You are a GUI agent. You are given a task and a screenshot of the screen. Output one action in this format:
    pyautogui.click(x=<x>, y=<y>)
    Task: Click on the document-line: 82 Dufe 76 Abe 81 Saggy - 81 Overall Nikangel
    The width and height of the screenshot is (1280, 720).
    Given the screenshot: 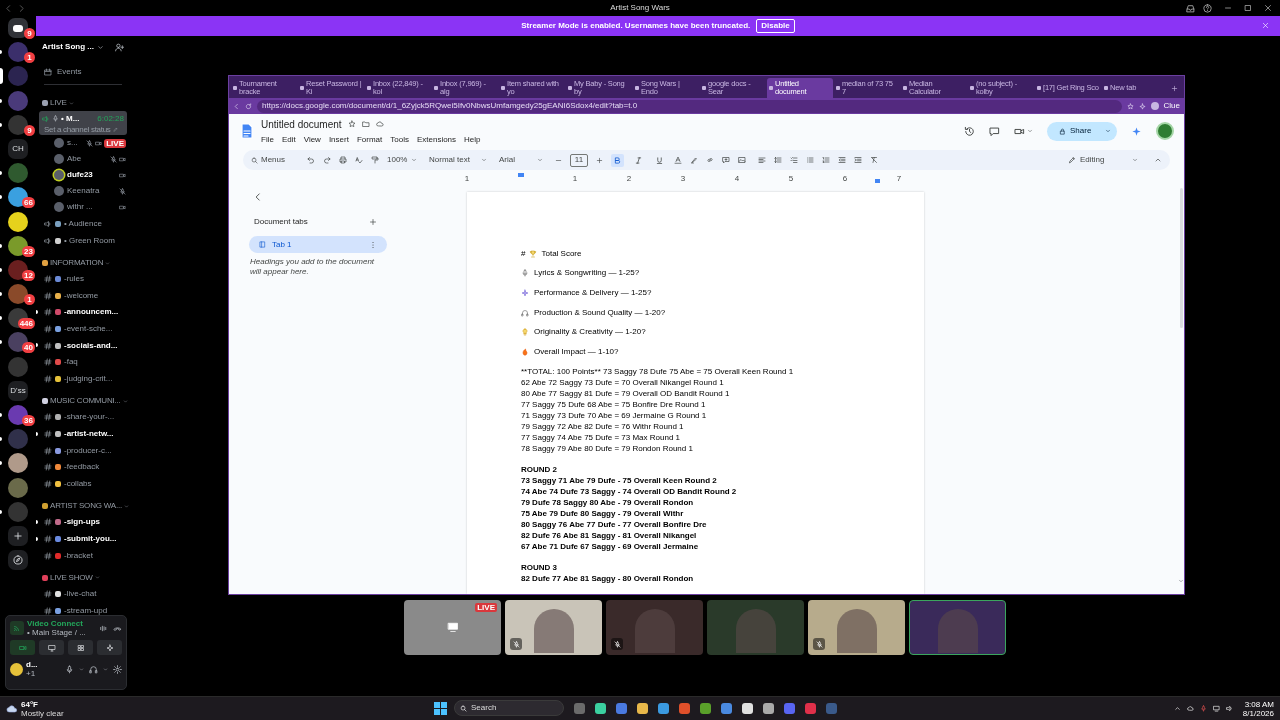 What is the action you would take?
    pyautogui.click(x=609, y=535)
    